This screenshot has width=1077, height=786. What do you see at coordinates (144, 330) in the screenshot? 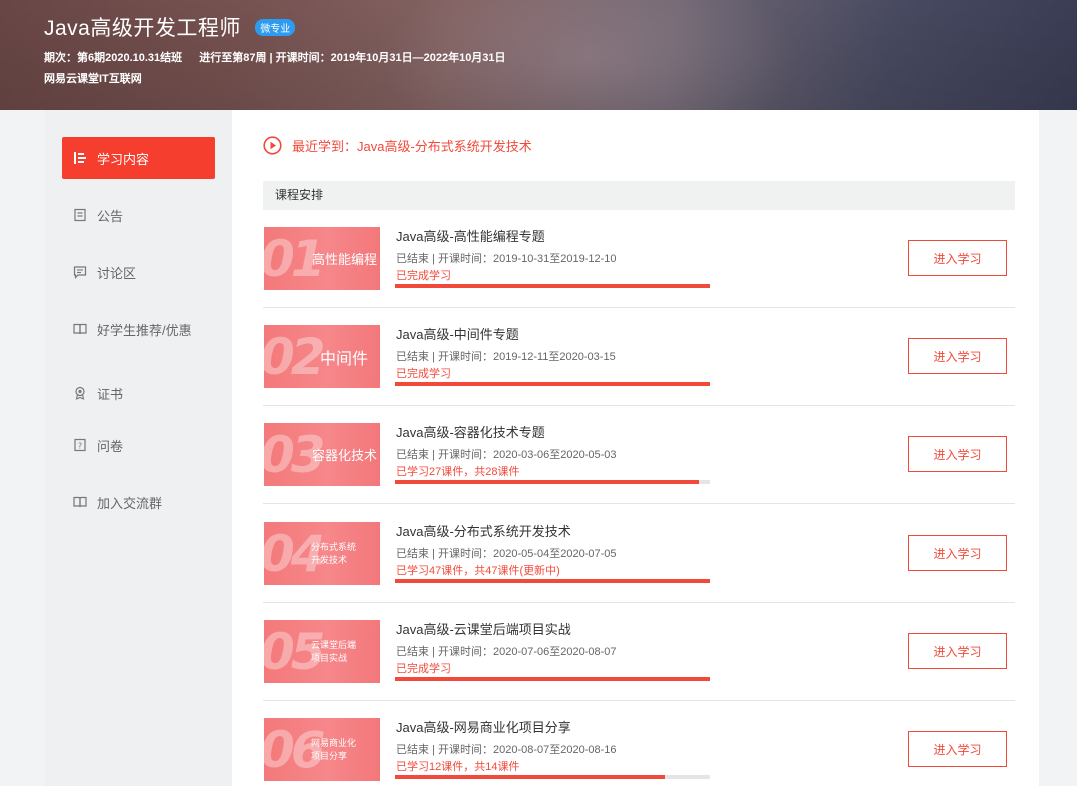
I see `sidebar-item-label: 好学生推荐/优惠` at bounding box center [144, 330].